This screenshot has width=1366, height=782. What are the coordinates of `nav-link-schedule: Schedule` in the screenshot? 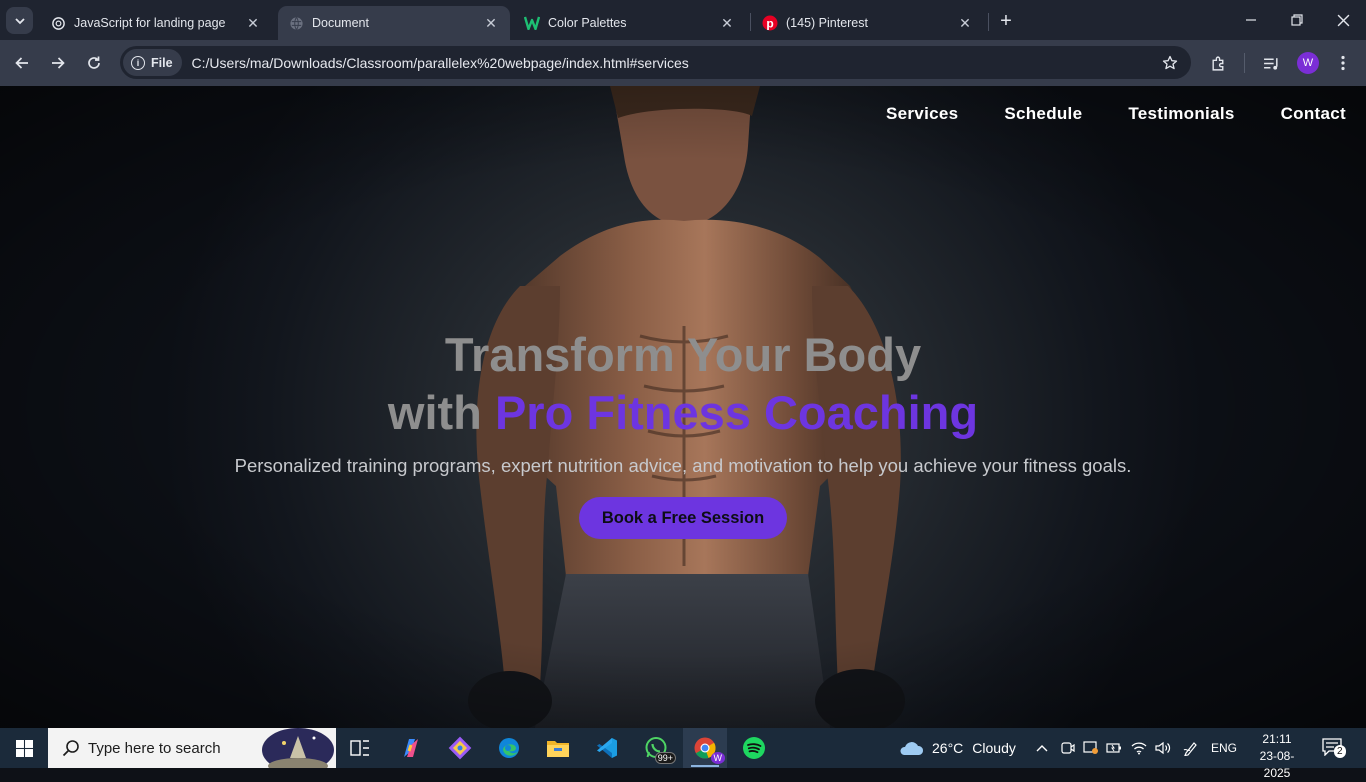 It's located at (1043, 114).